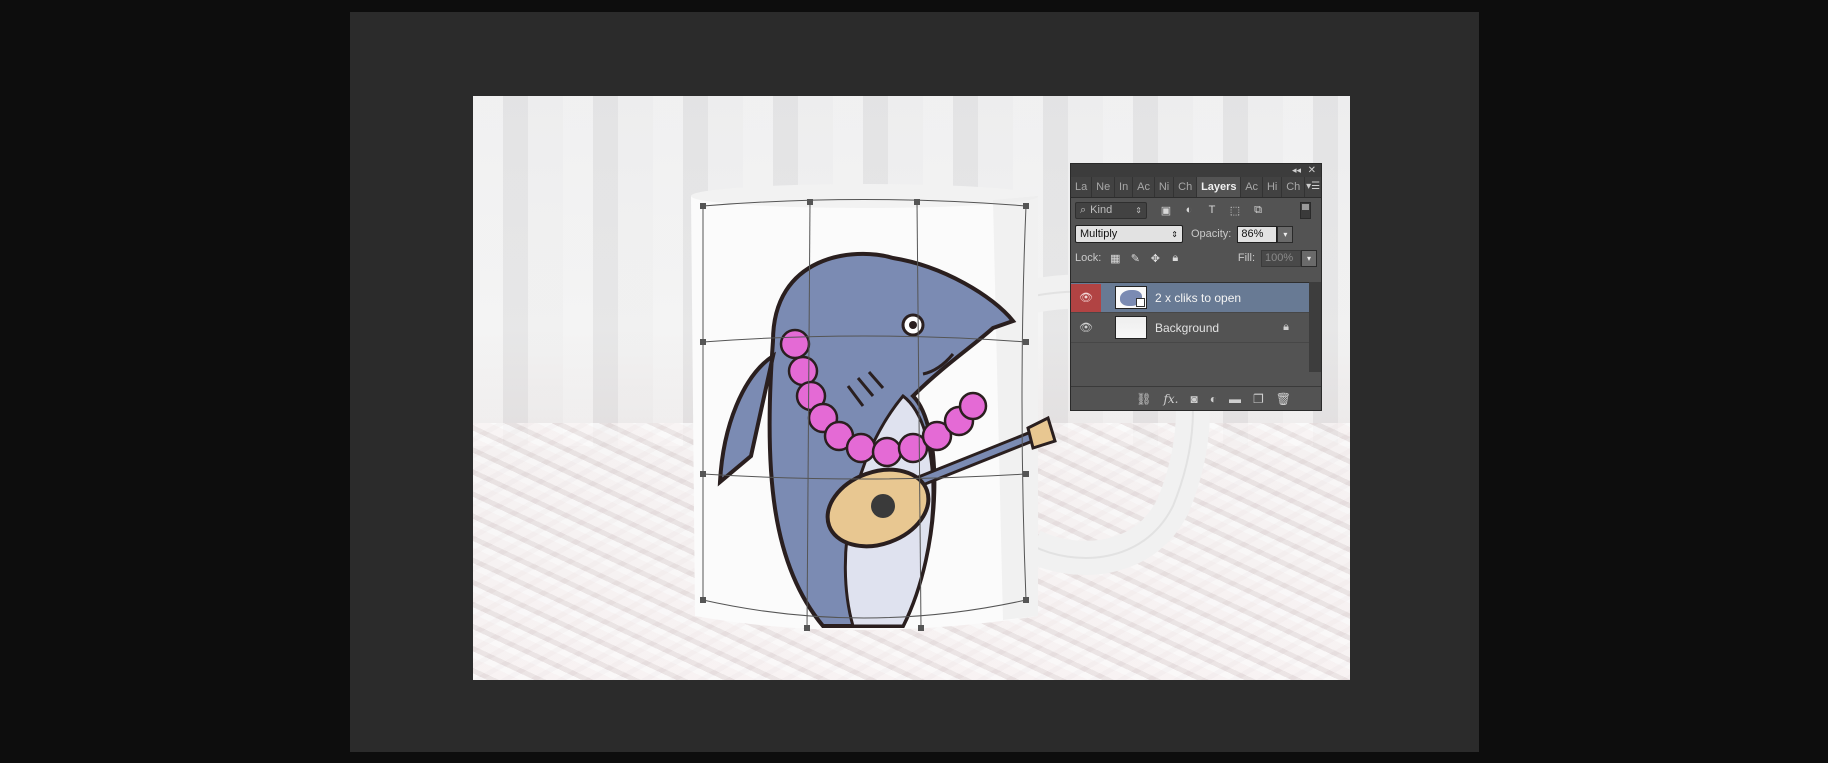  I want to click on filter-toggle-switch, so click(1305, 210).